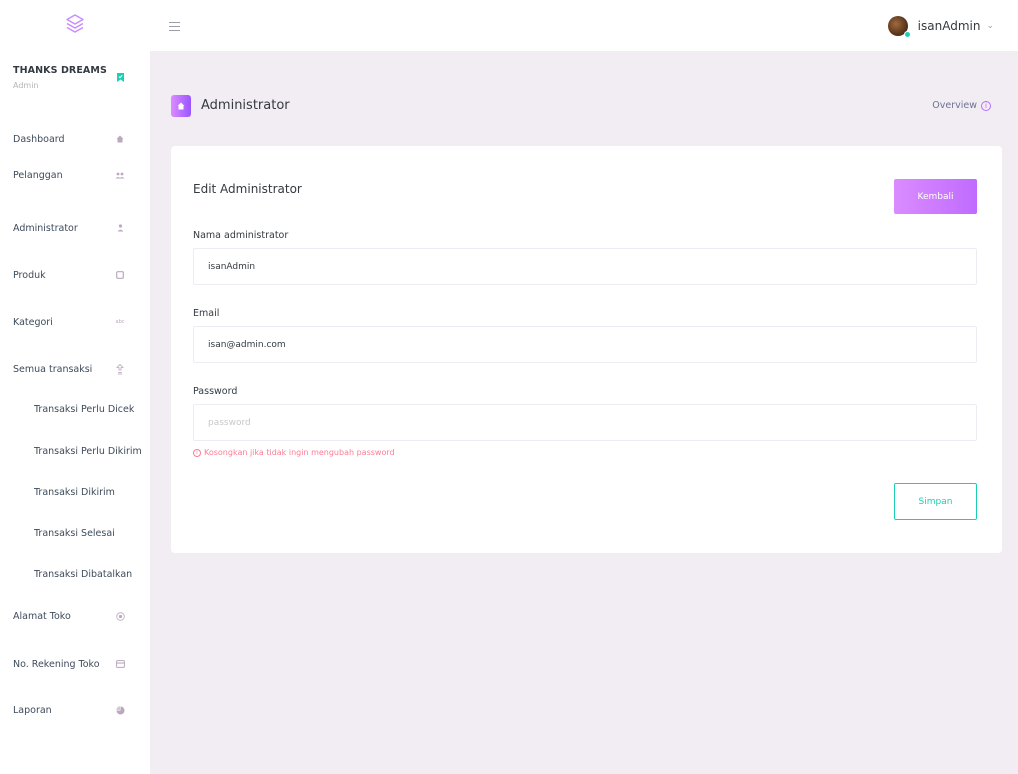 The width and height of the screenshot is (1018, 774). What do you see at coordinates (247, 189) in the screenshot?
I see `form-title: Edit Administrator` at bounding box center [247, 189].